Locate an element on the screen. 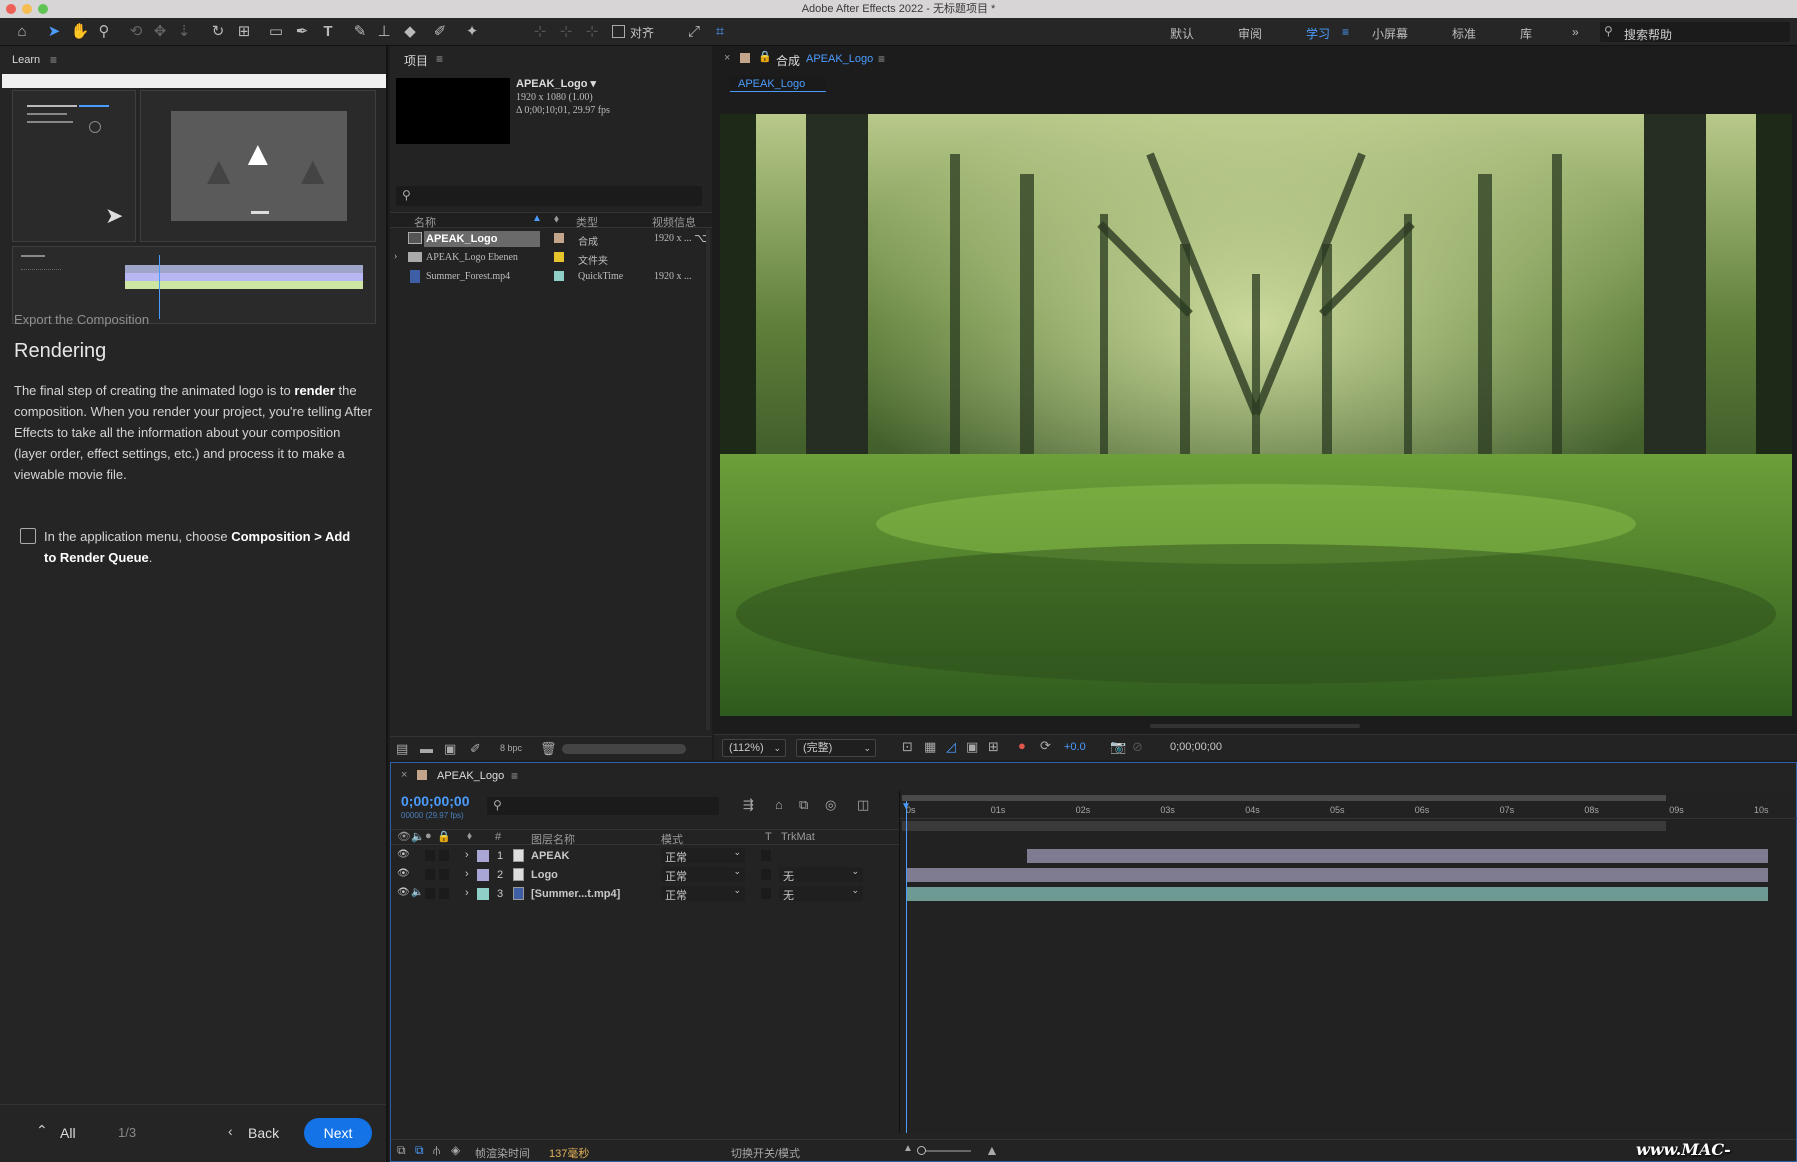  comp-subtab: APEAK_Logo is located at coordinates (778, 84).